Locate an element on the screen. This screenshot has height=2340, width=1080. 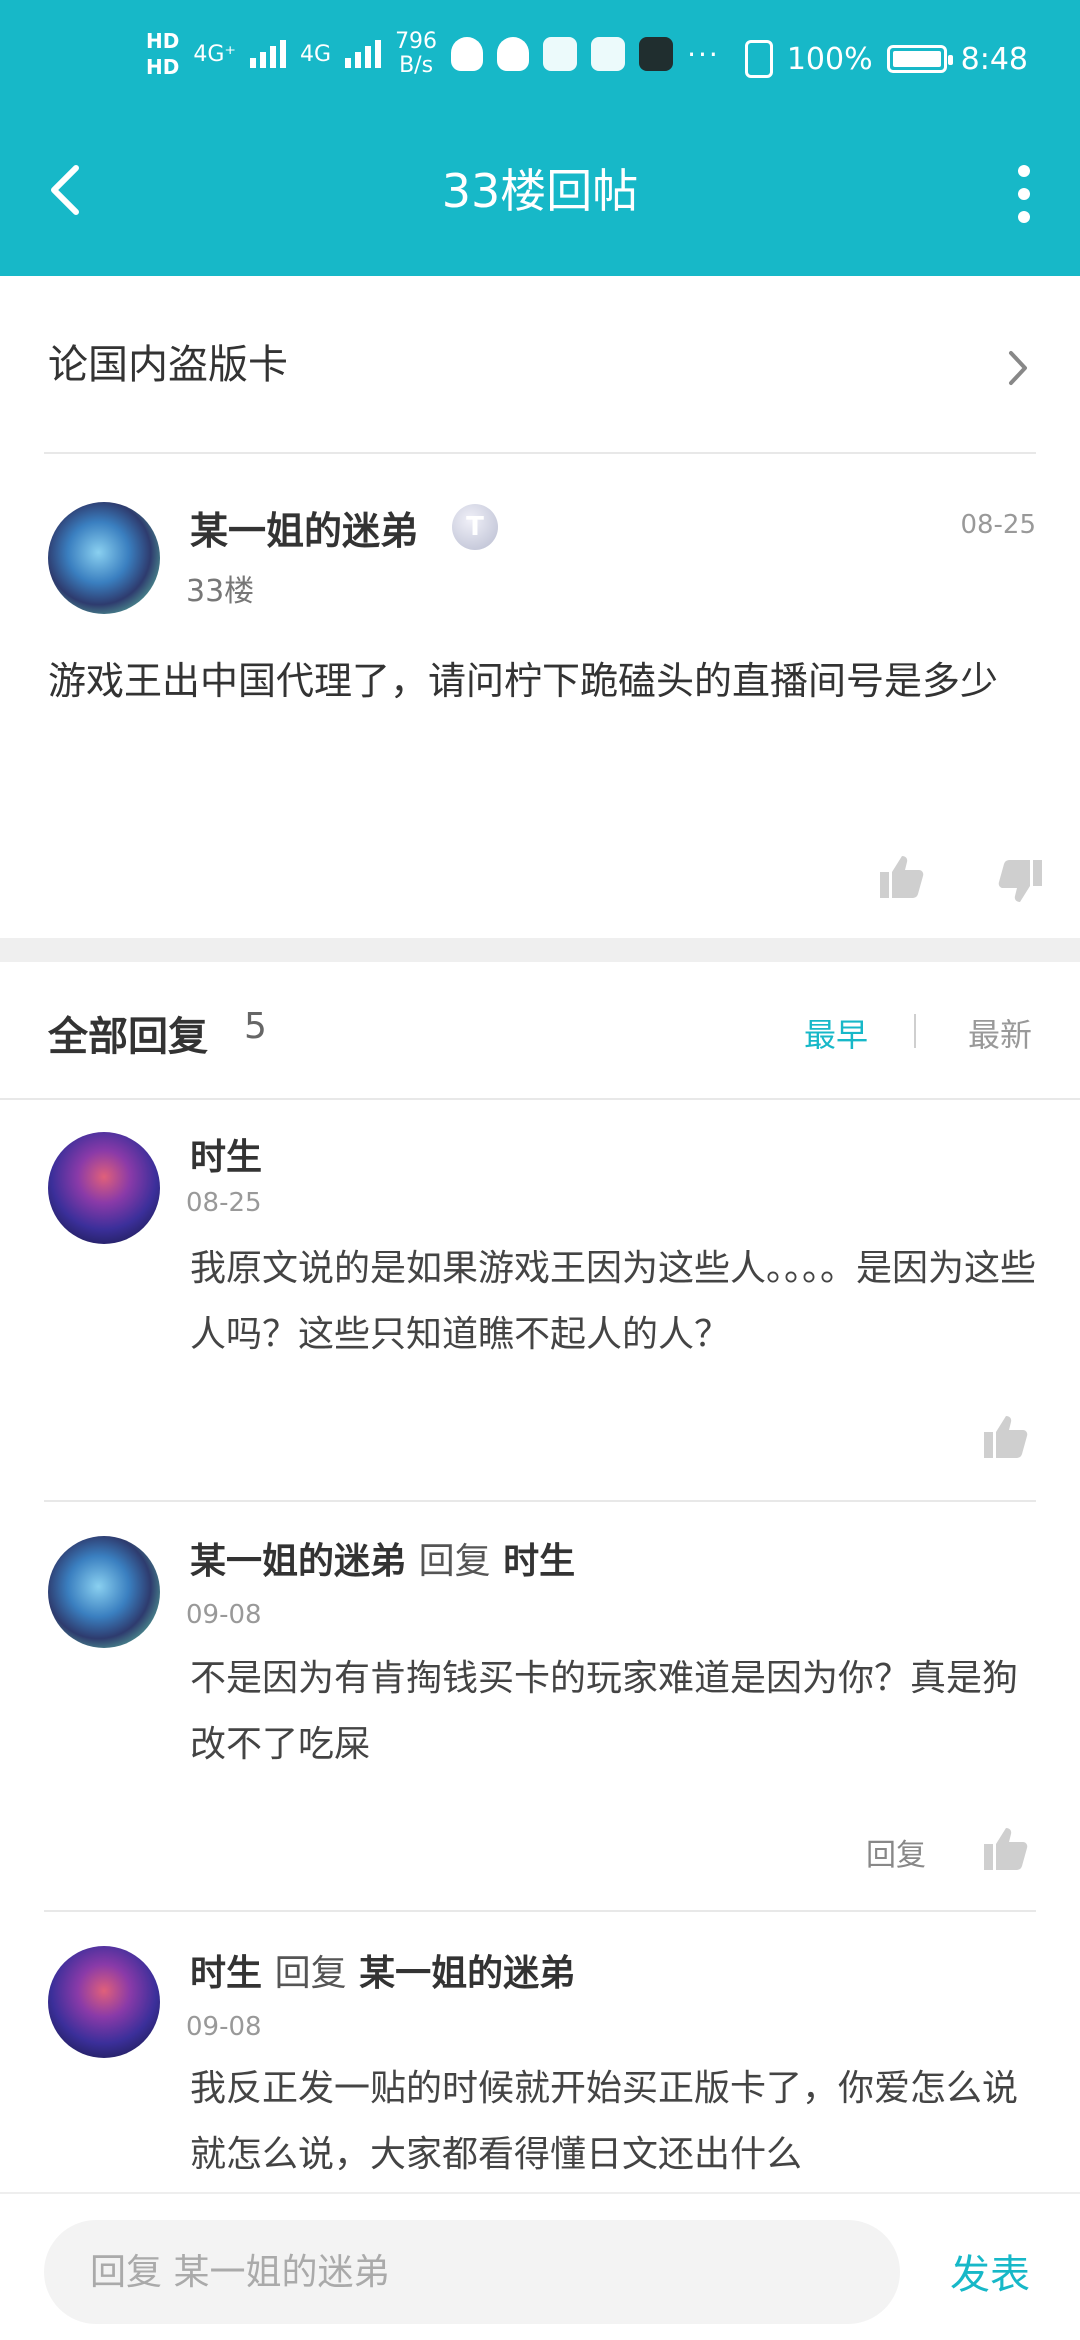
vibrate-icon is located at coordinates (758, 59).